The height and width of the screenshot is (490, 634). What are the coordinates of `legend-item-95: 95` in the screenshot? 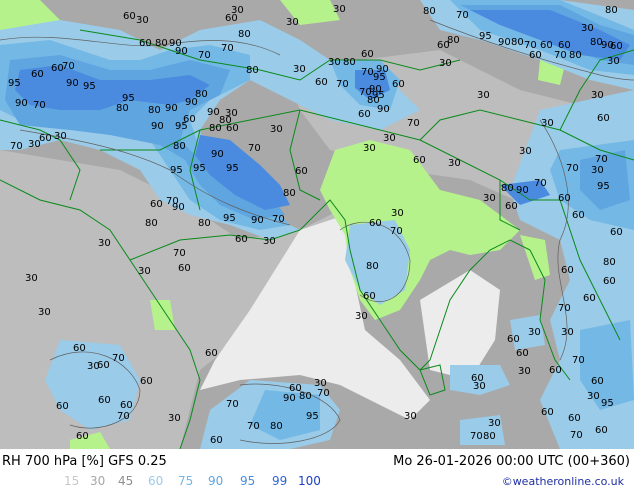 It's located at (248, 481).